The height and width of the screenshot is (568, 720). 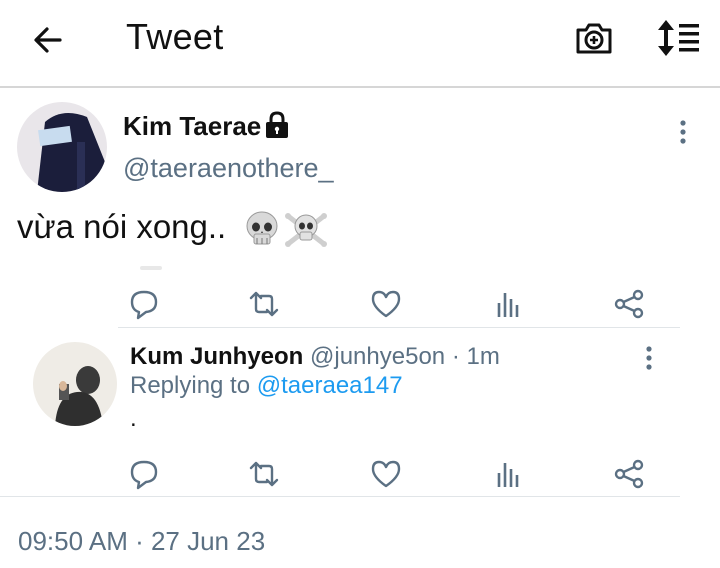 I want to click on more-options-icon, so click(x=683, y=133).